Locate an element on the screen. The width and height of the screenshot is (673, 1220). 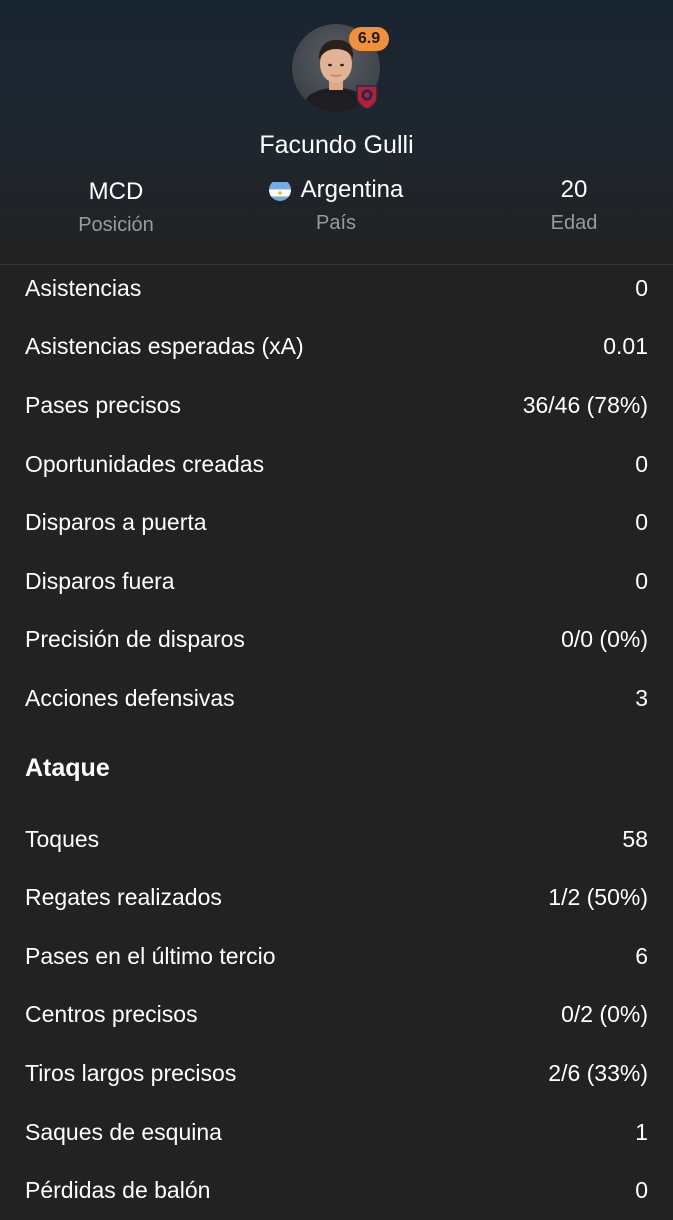
stat-row-tiros-largos: Tiros largos precisos 2/6 (33%) is located at coordinates (336, 1073).